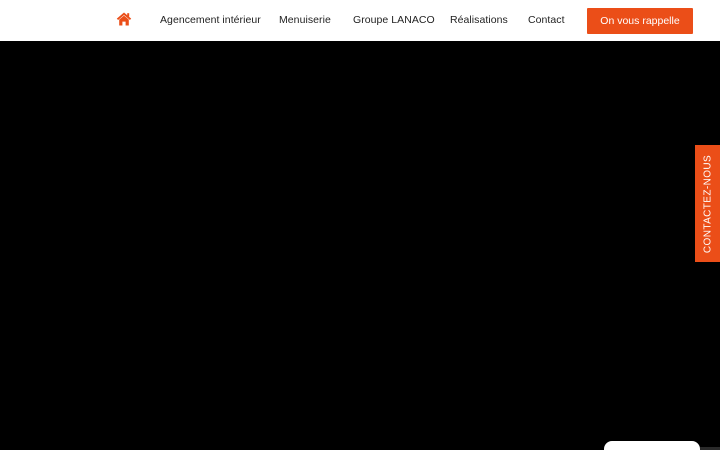 This screenshot has width=720, height=450. I want to click on nav-contact: Contact, so click(546, 20).